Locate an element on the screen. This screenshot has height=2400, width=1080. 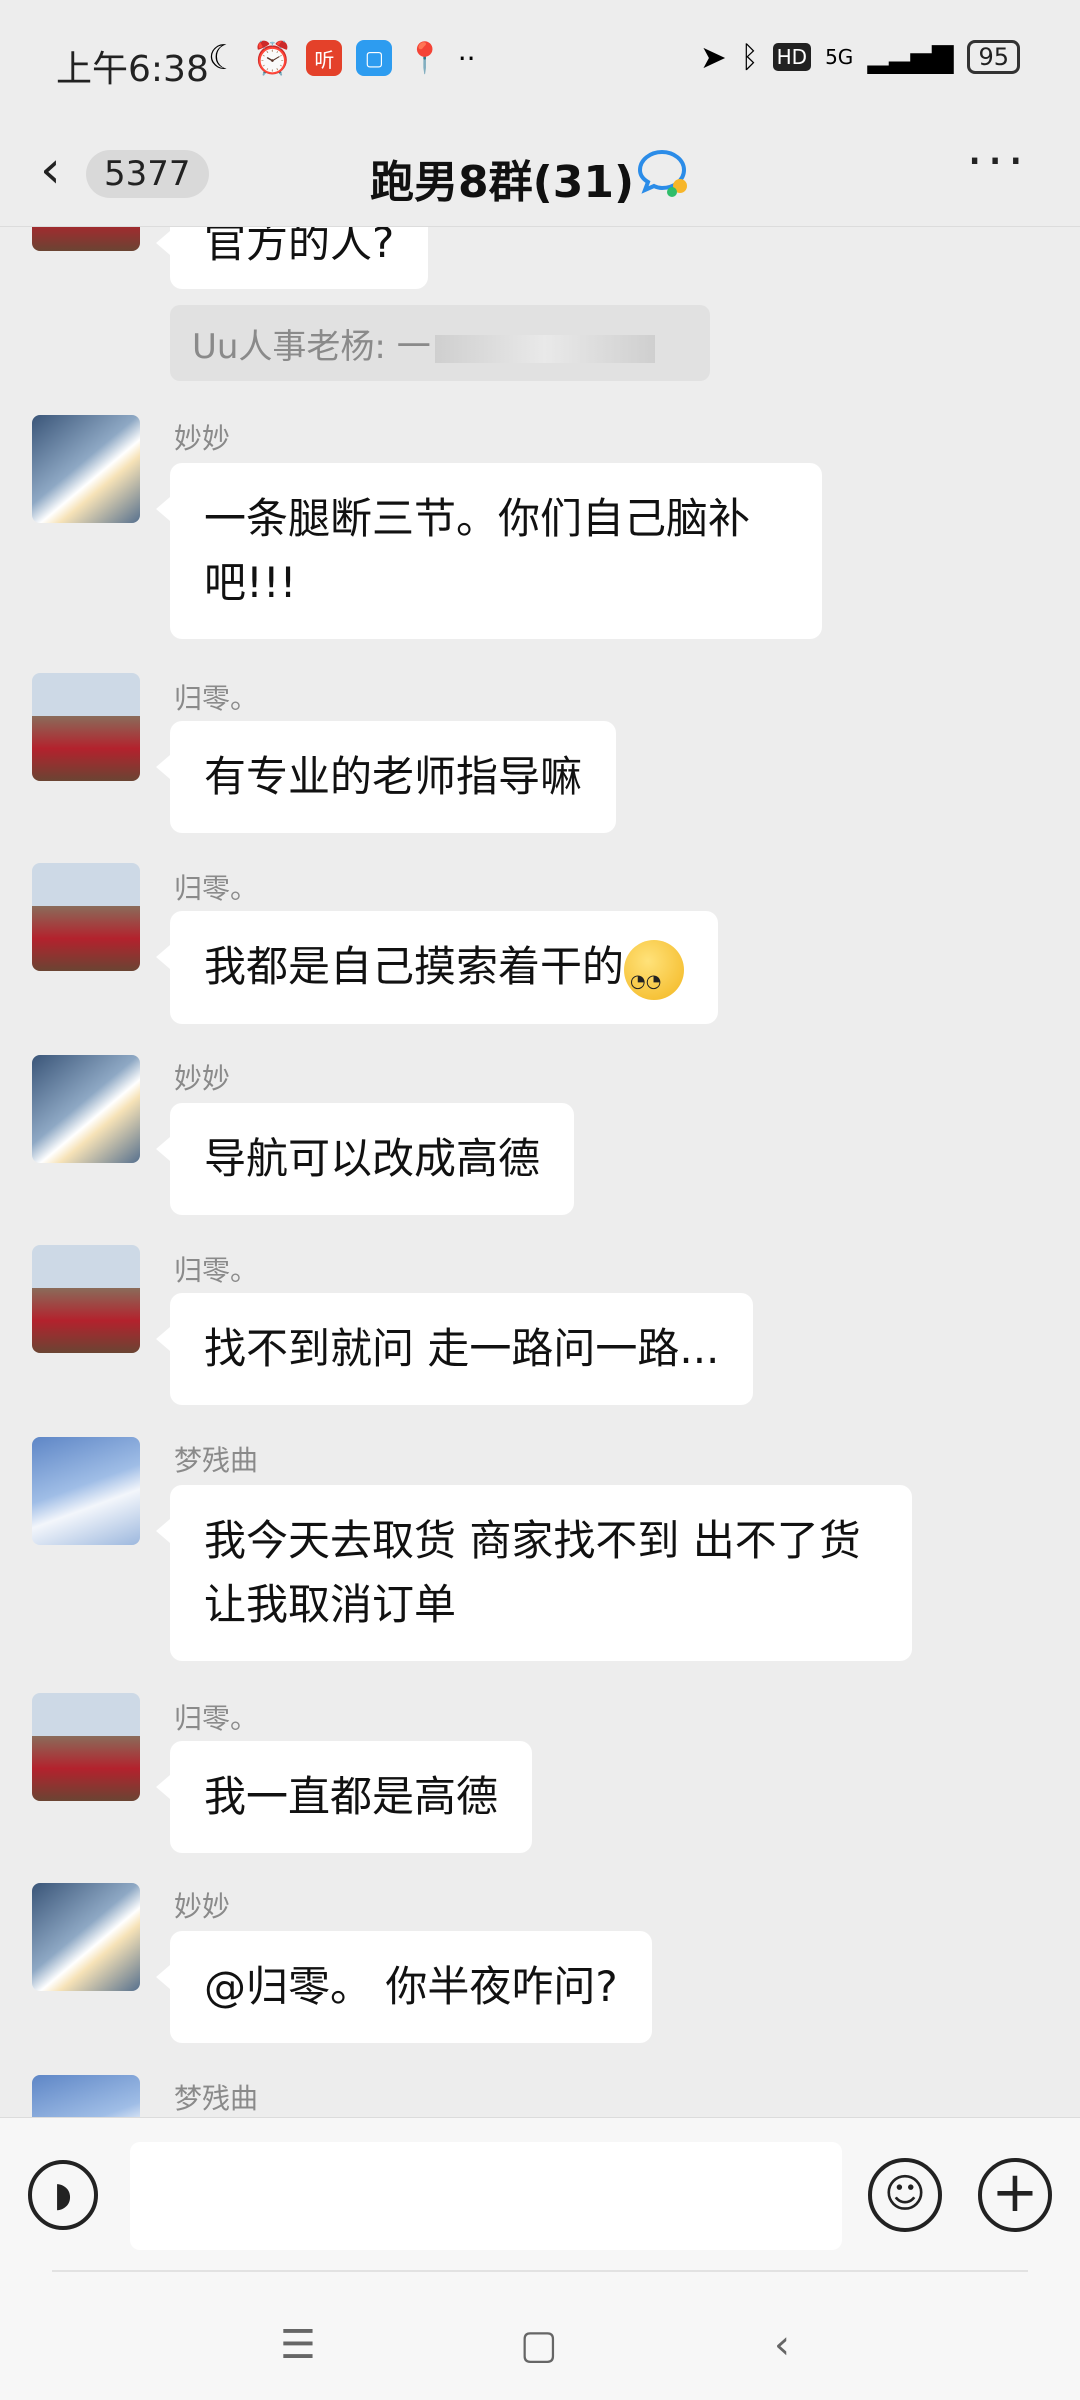
chat-title: 跑男8群(31) is located at coordinates (502, 182).